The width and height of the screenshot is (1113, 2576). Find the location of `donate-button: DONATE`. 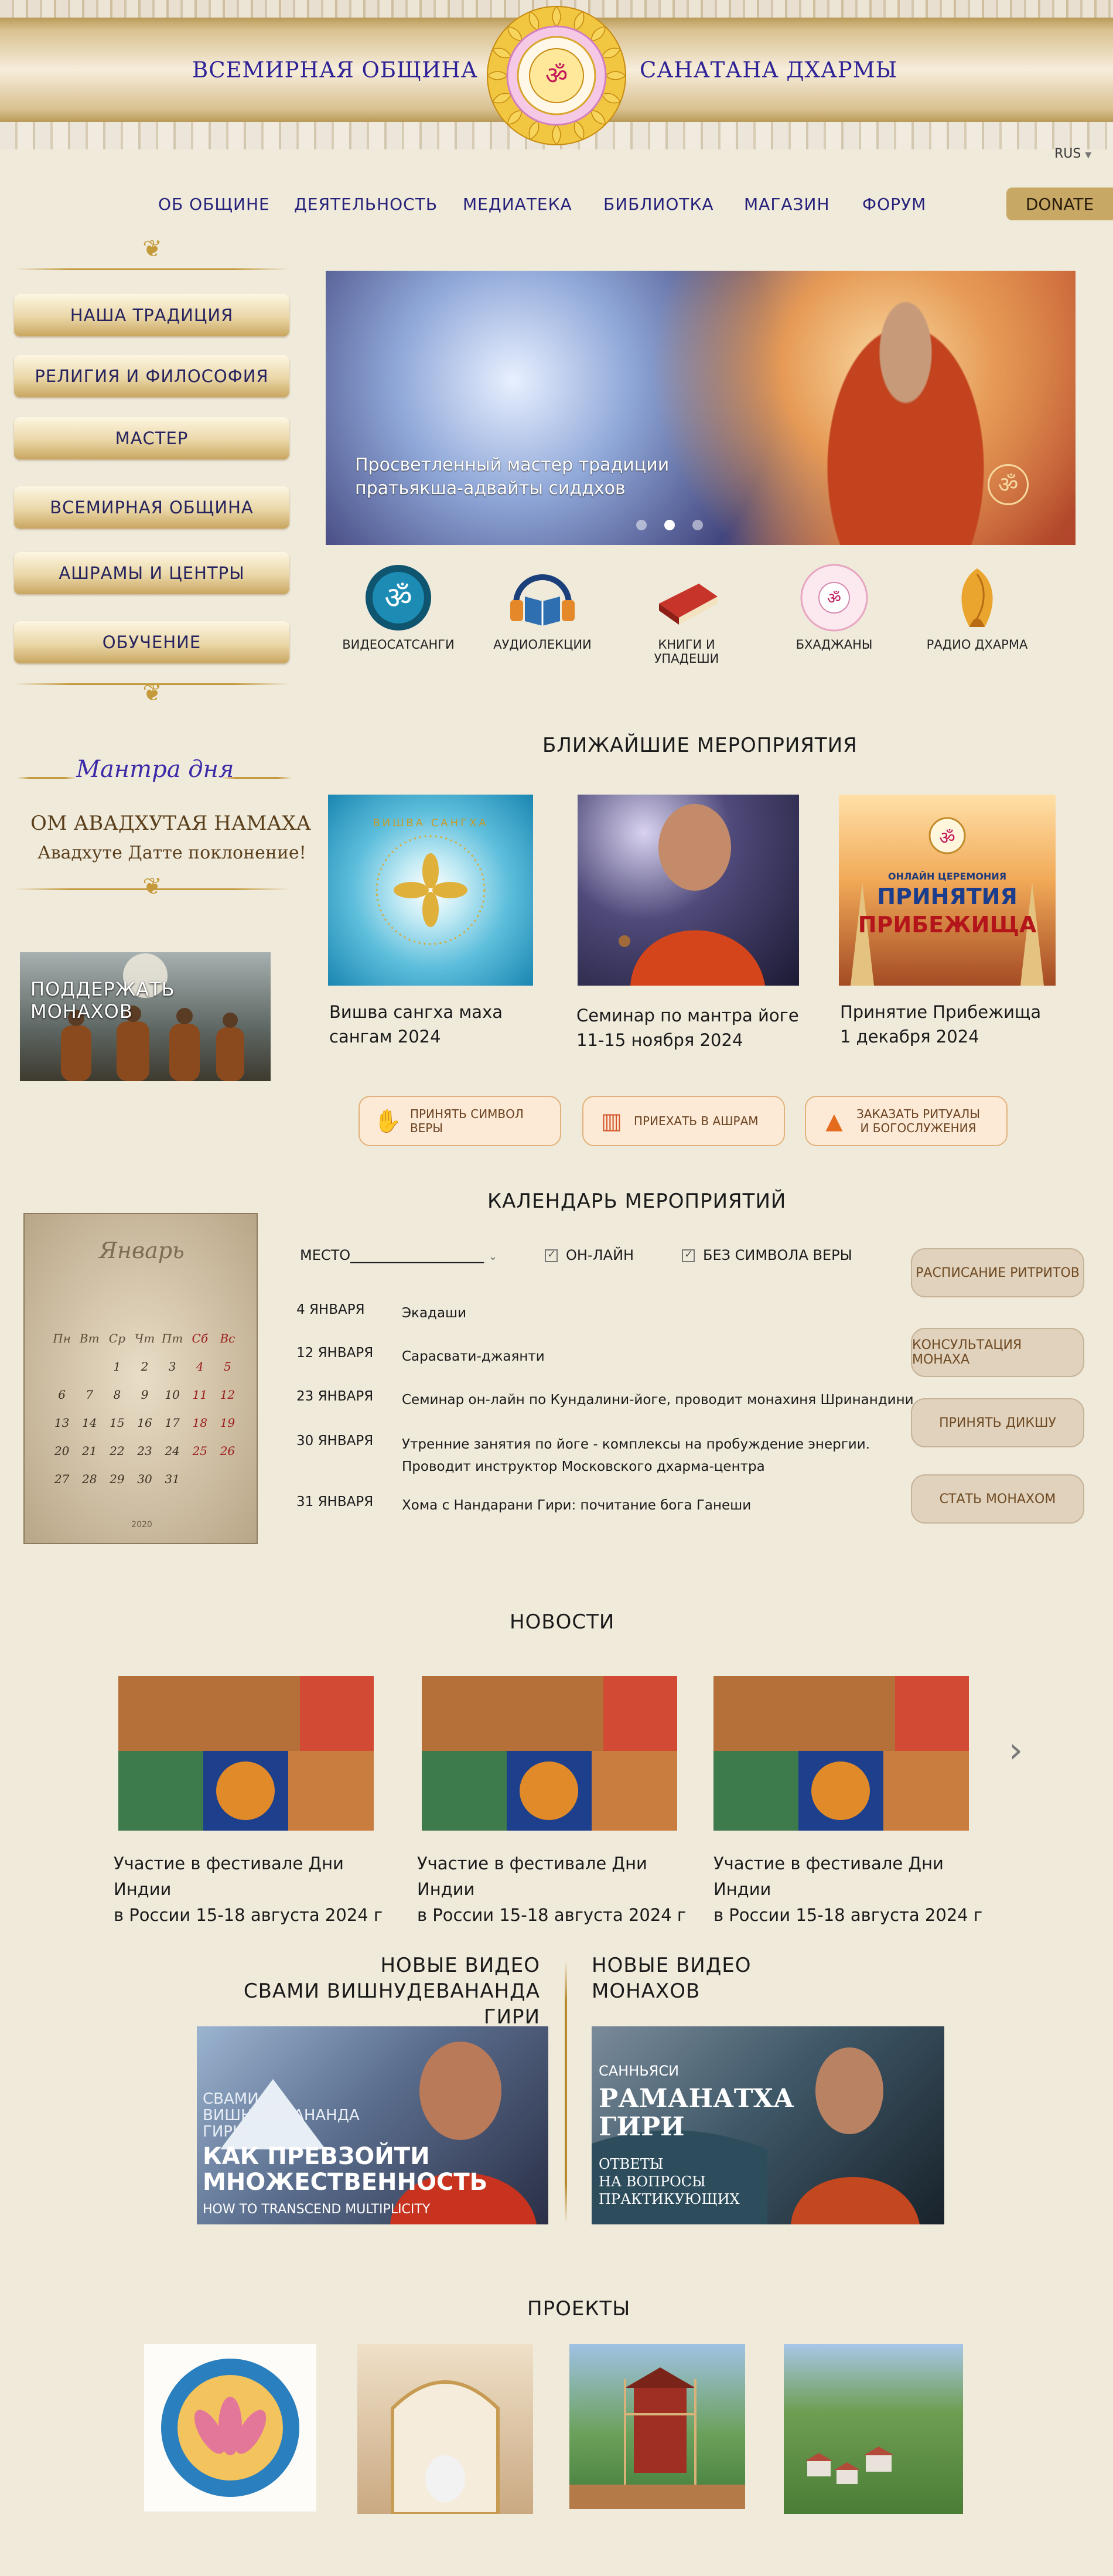

donate-button: DONATE is located at coordinates (1059, 204).